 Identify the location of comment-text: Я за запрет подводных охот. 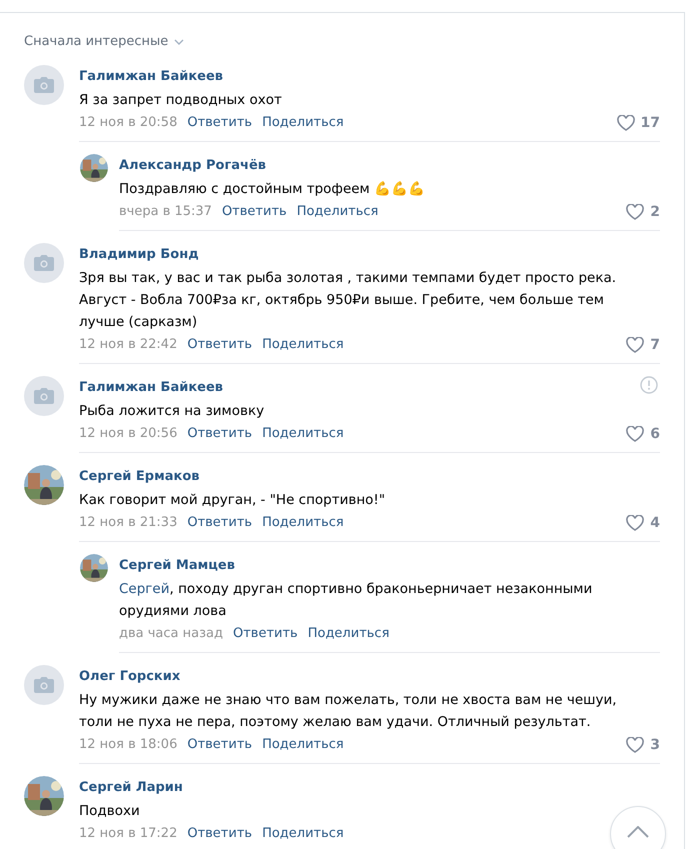
(181, 100).